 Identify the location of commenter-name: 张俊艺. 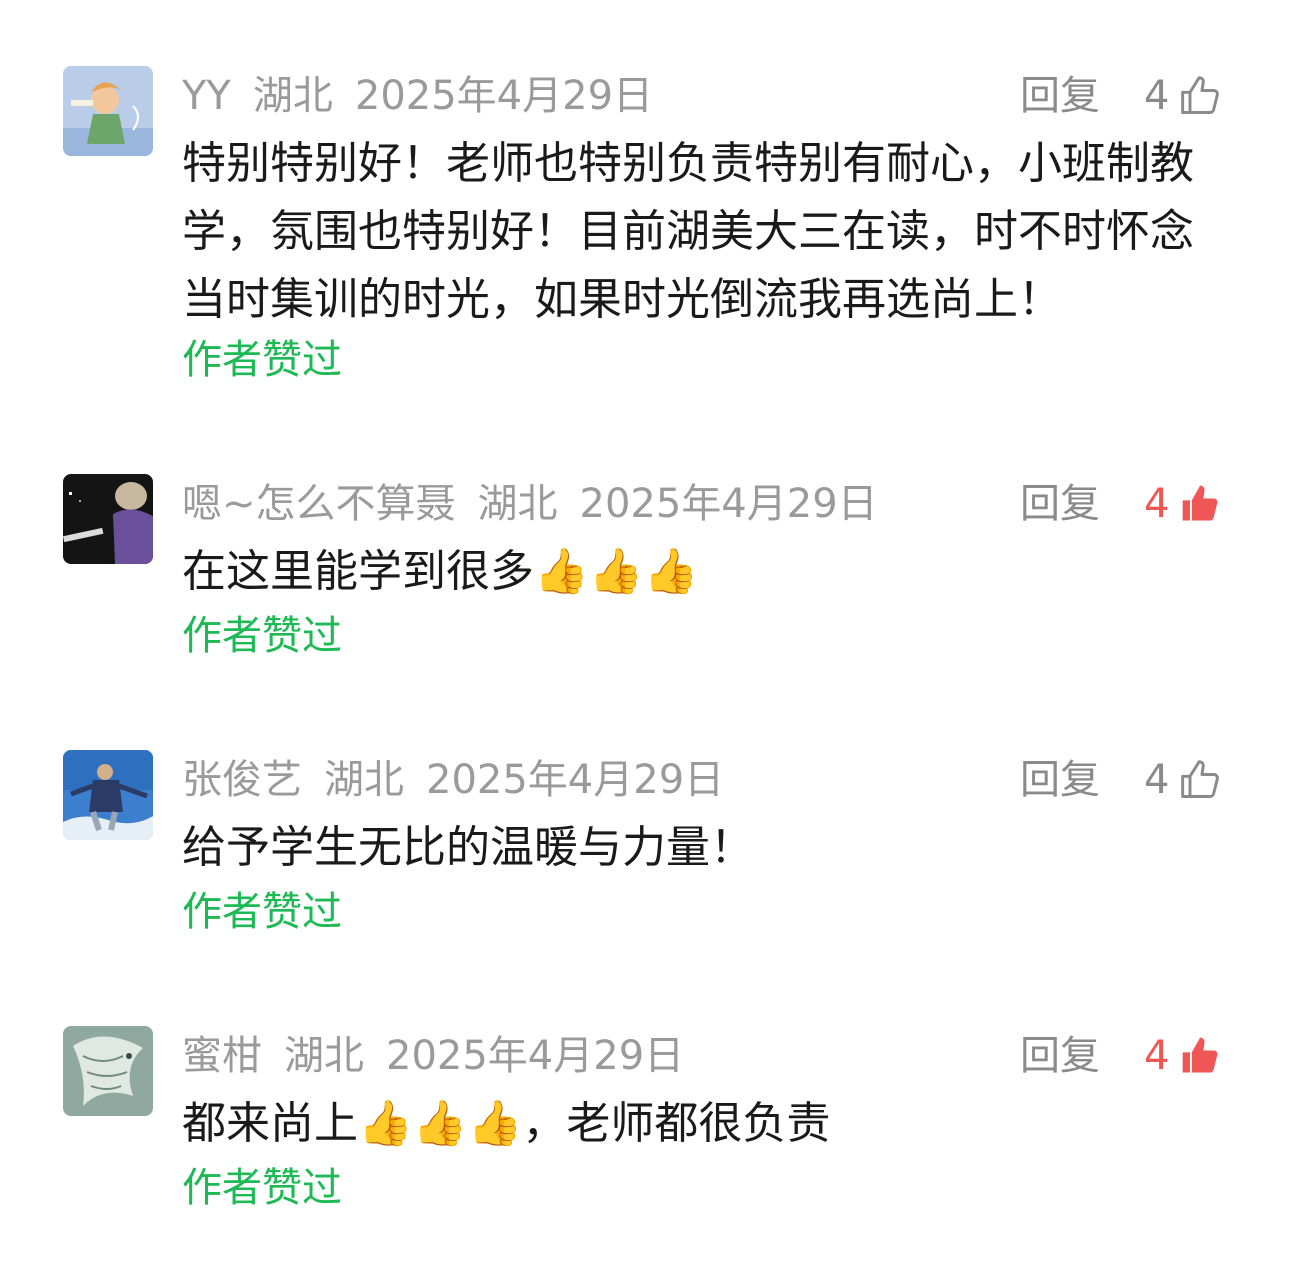
(242, 780).